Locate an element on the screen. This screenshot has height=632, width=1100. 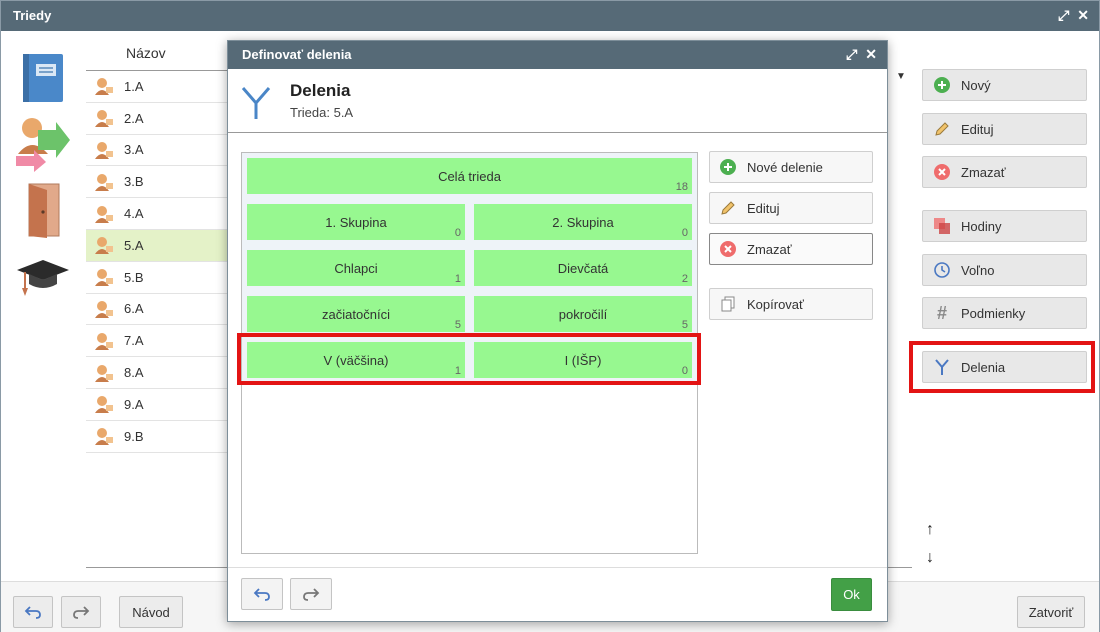
class-name: 3.B is located at coordinates (134, 182).